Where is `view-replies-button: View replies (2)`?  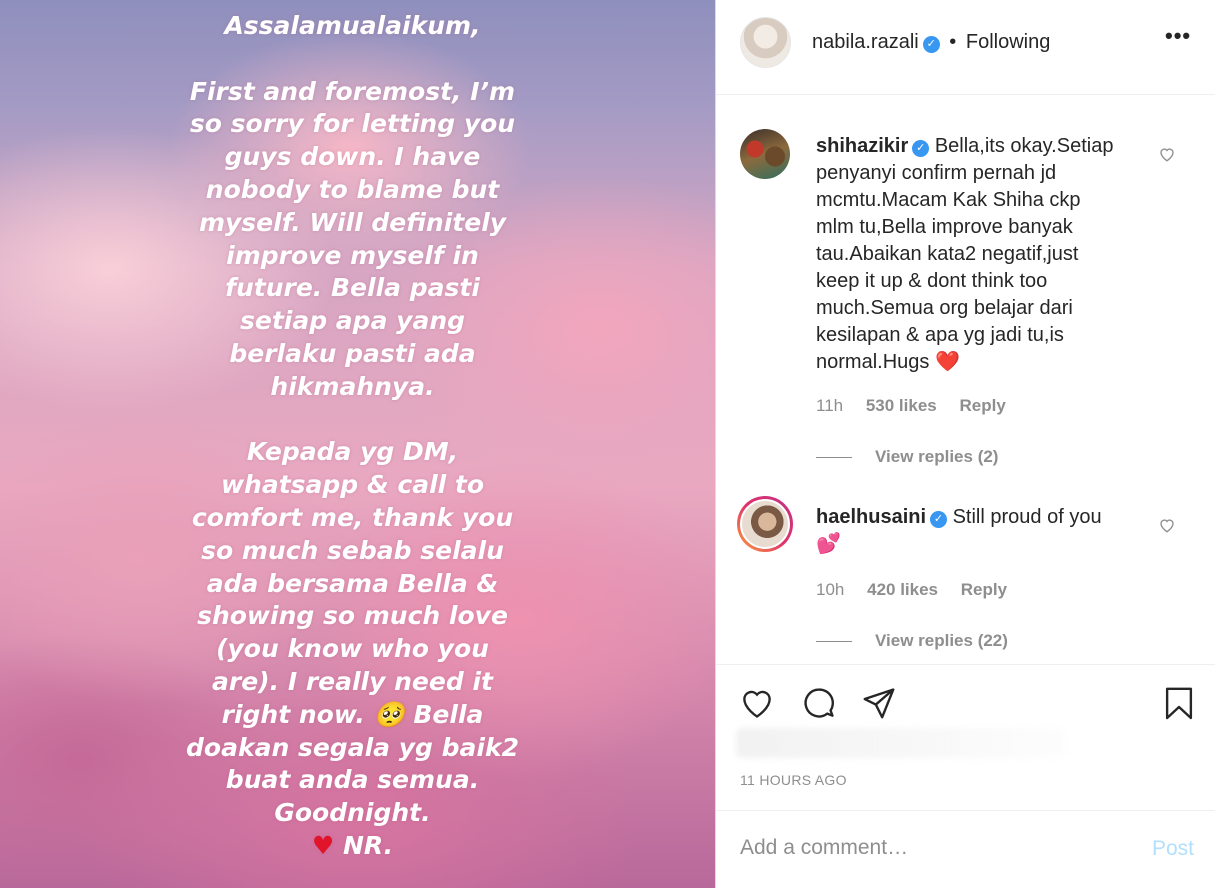
view-replies-button: View replies (2) is located at coordinates (907, 457).